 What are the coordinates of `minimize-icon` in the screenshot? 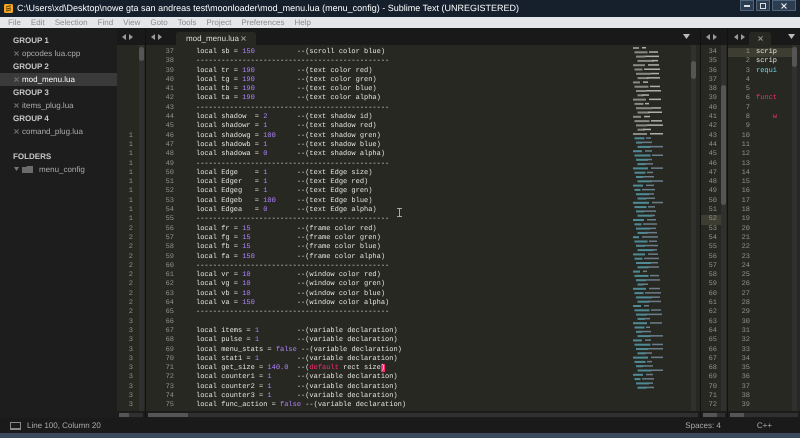 It's located at (747, 5).